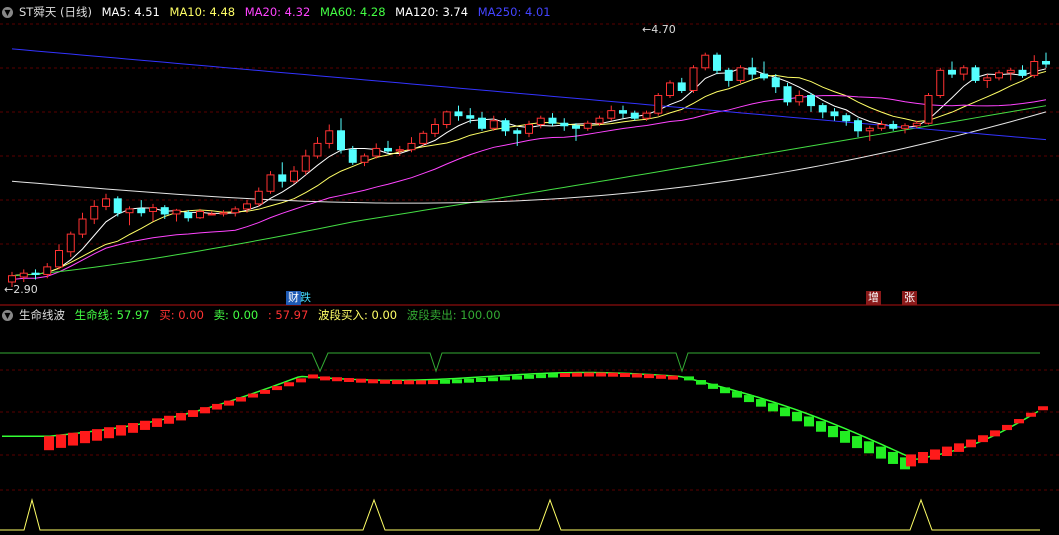 Image resolution: width=1059 pixels, height=535 pixels. I want to click on high-price-label: ←4.70, so click(659, 30).